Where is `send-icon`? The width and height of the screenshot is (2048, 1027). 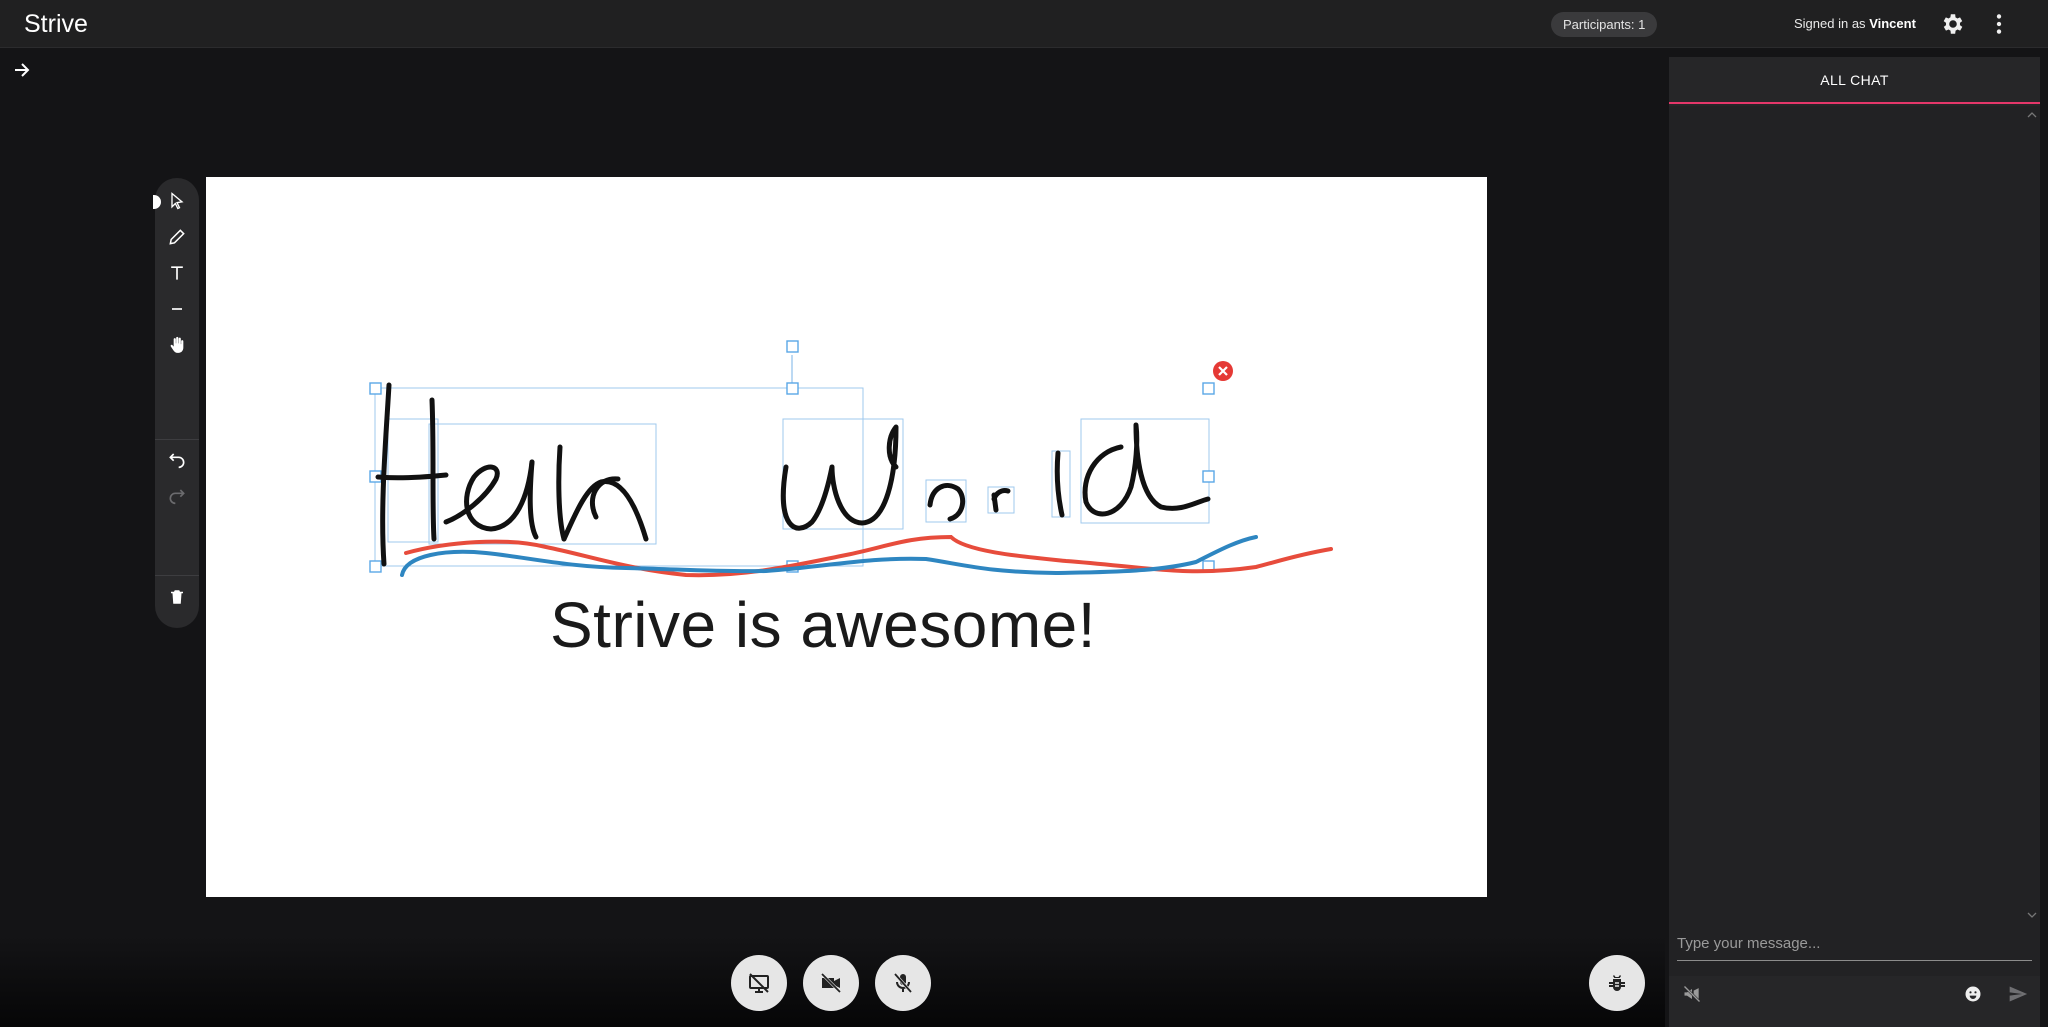
send-icon is located at coordinates (2018, 994).